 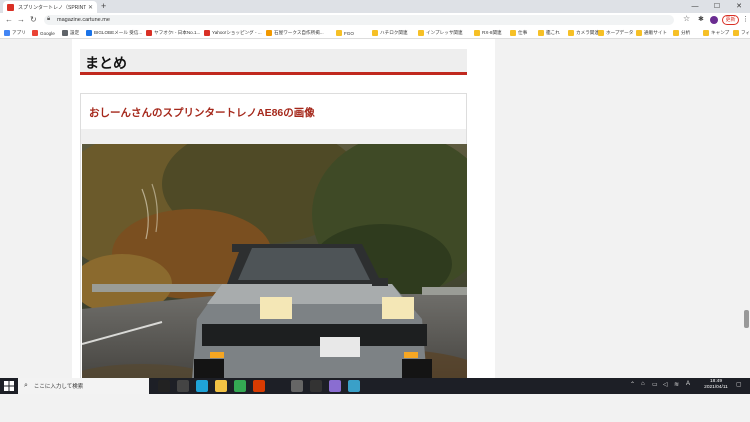 I want to click on notification-icon: ▢, so click(x=739, y=384).